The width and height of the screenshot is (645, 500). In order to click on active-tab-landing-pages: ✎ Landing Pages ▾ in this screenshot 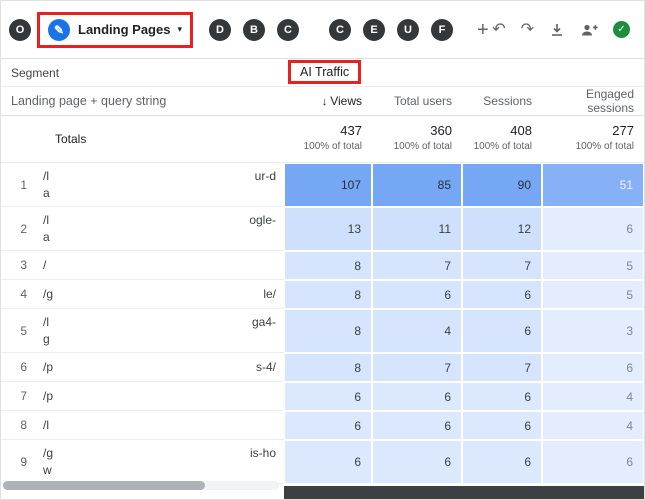, I will do `click(115, 29)`.